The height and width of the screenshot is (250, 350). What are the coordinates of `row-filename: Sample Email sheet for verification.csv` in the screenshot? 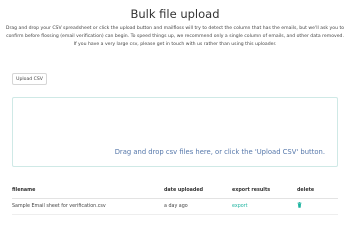 It's located at (59, 206).